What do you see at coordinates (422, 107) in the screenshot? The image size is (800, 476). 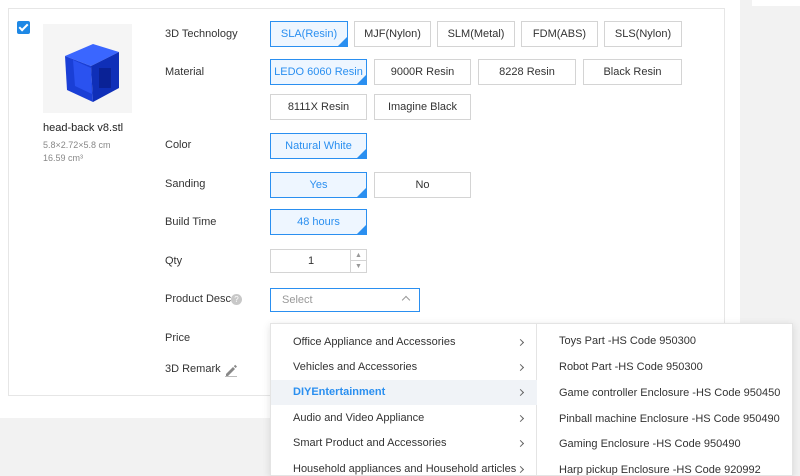 I see `material-option-imagine-black: Imagine Black` at bounding box center [422, 107].